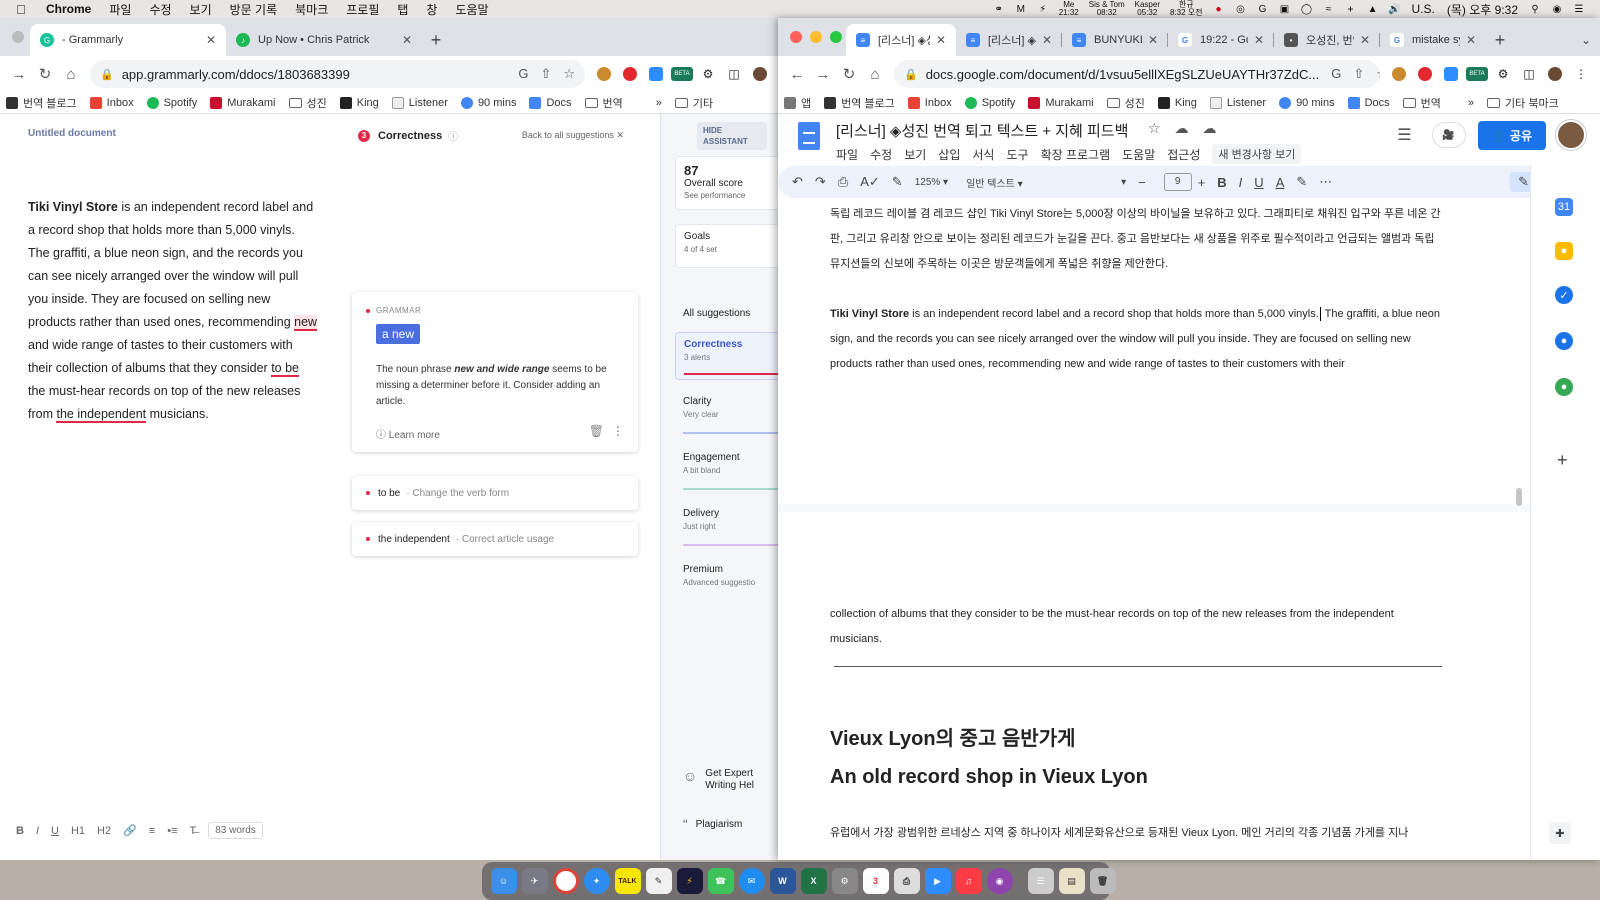  What do you see at coordinates (1043, 9) in the screenshot?
I see `bolt-icon: ⚡` at bounding box center [1043, 9].